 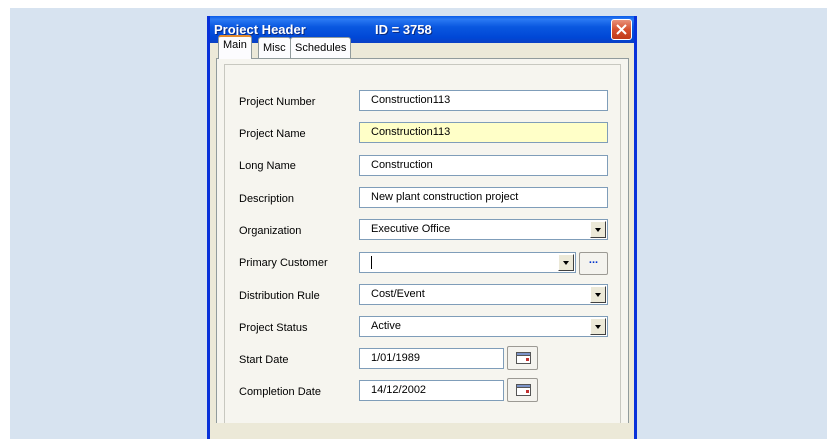 I want to click on close-button, so click(x=621, y=29).